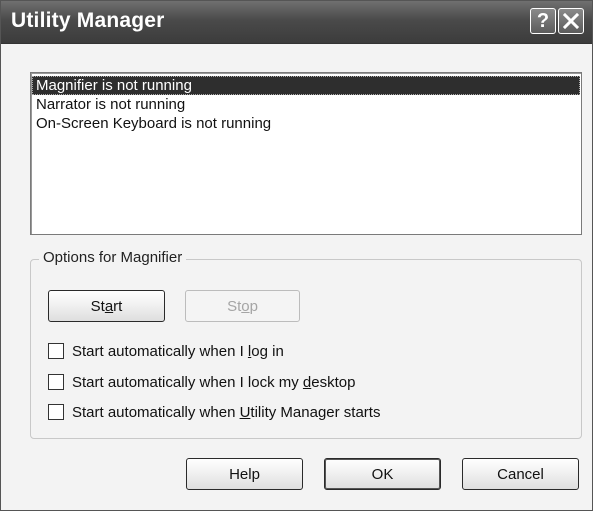  What do you see at coordinates (178, 351) in the screenshot?
I see `autostart-login-label: Start automatically when I log in` at bounding box center [178, 351].